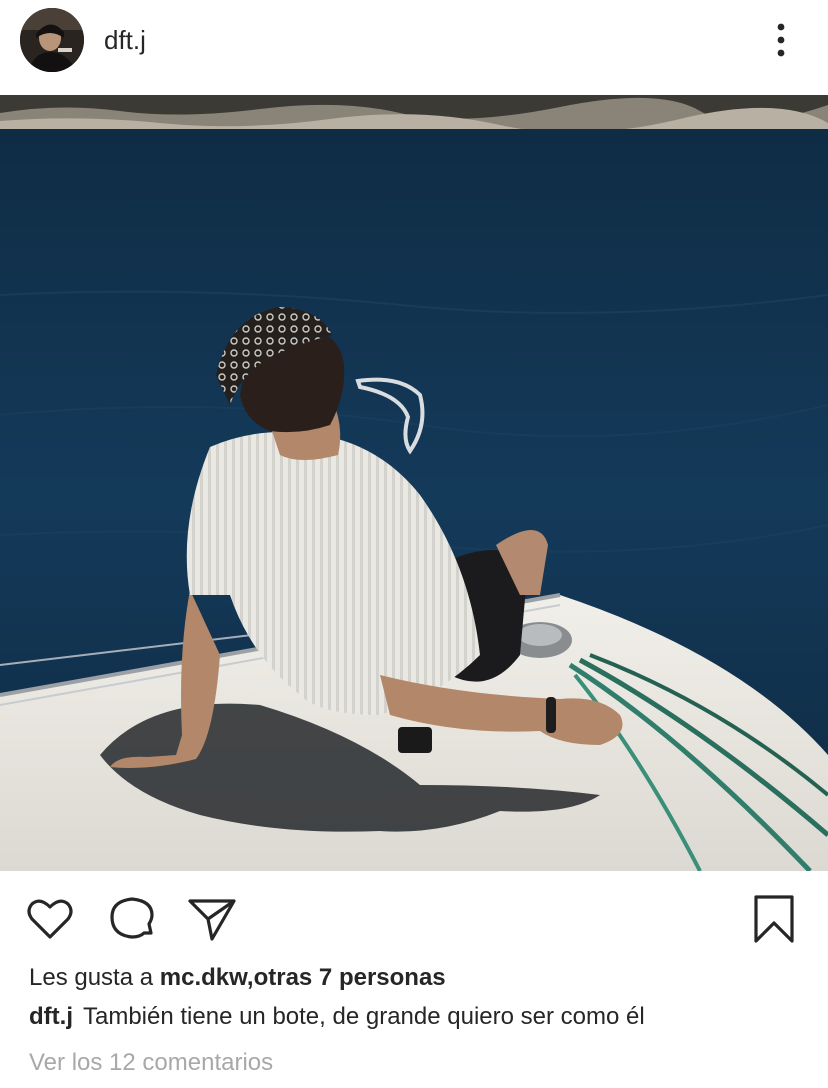 This screenshot has width=828, height=1088. What do you see at coordinates (414, 44) in the screenshot?
I see `post-header: dft.j` at bounding box center [414, 44].